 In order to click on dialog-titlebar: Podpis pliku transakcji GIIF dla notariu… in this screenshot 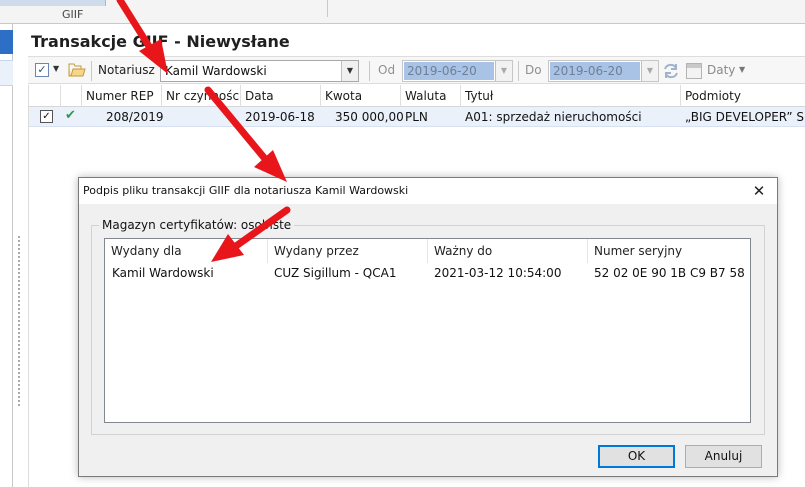, I will do `click(428, 191)`.